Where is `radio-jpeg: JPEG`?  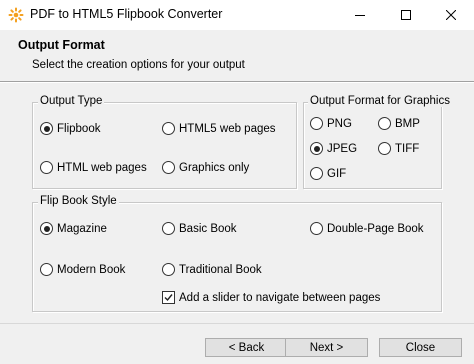
radio-jpeg: JPEG is located at coordinates (333, 148).